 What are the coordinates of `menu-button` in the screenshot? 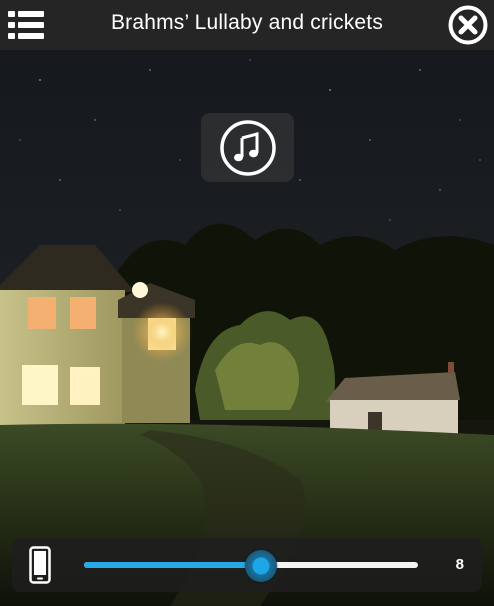 It's located at (26, 25).